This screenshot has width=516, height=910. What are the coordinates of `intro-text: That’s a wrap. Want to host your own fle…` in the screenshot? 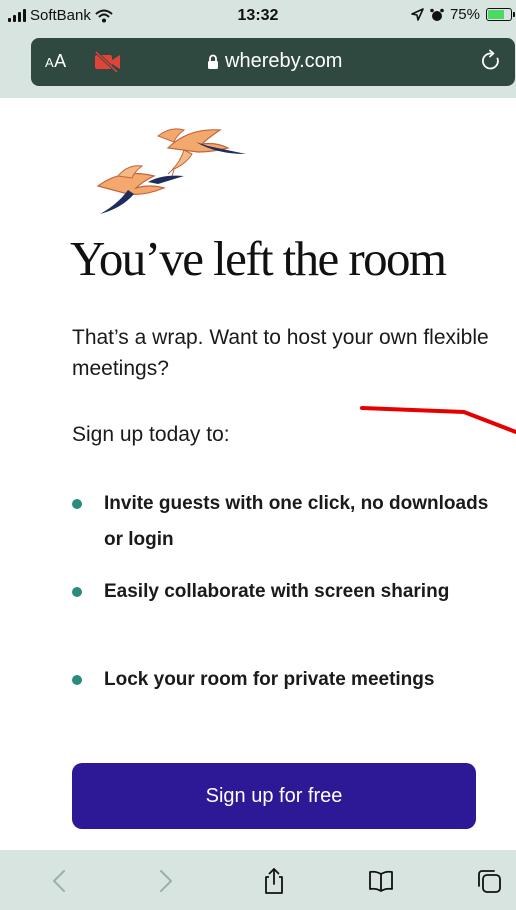 It's located at (280, 353).